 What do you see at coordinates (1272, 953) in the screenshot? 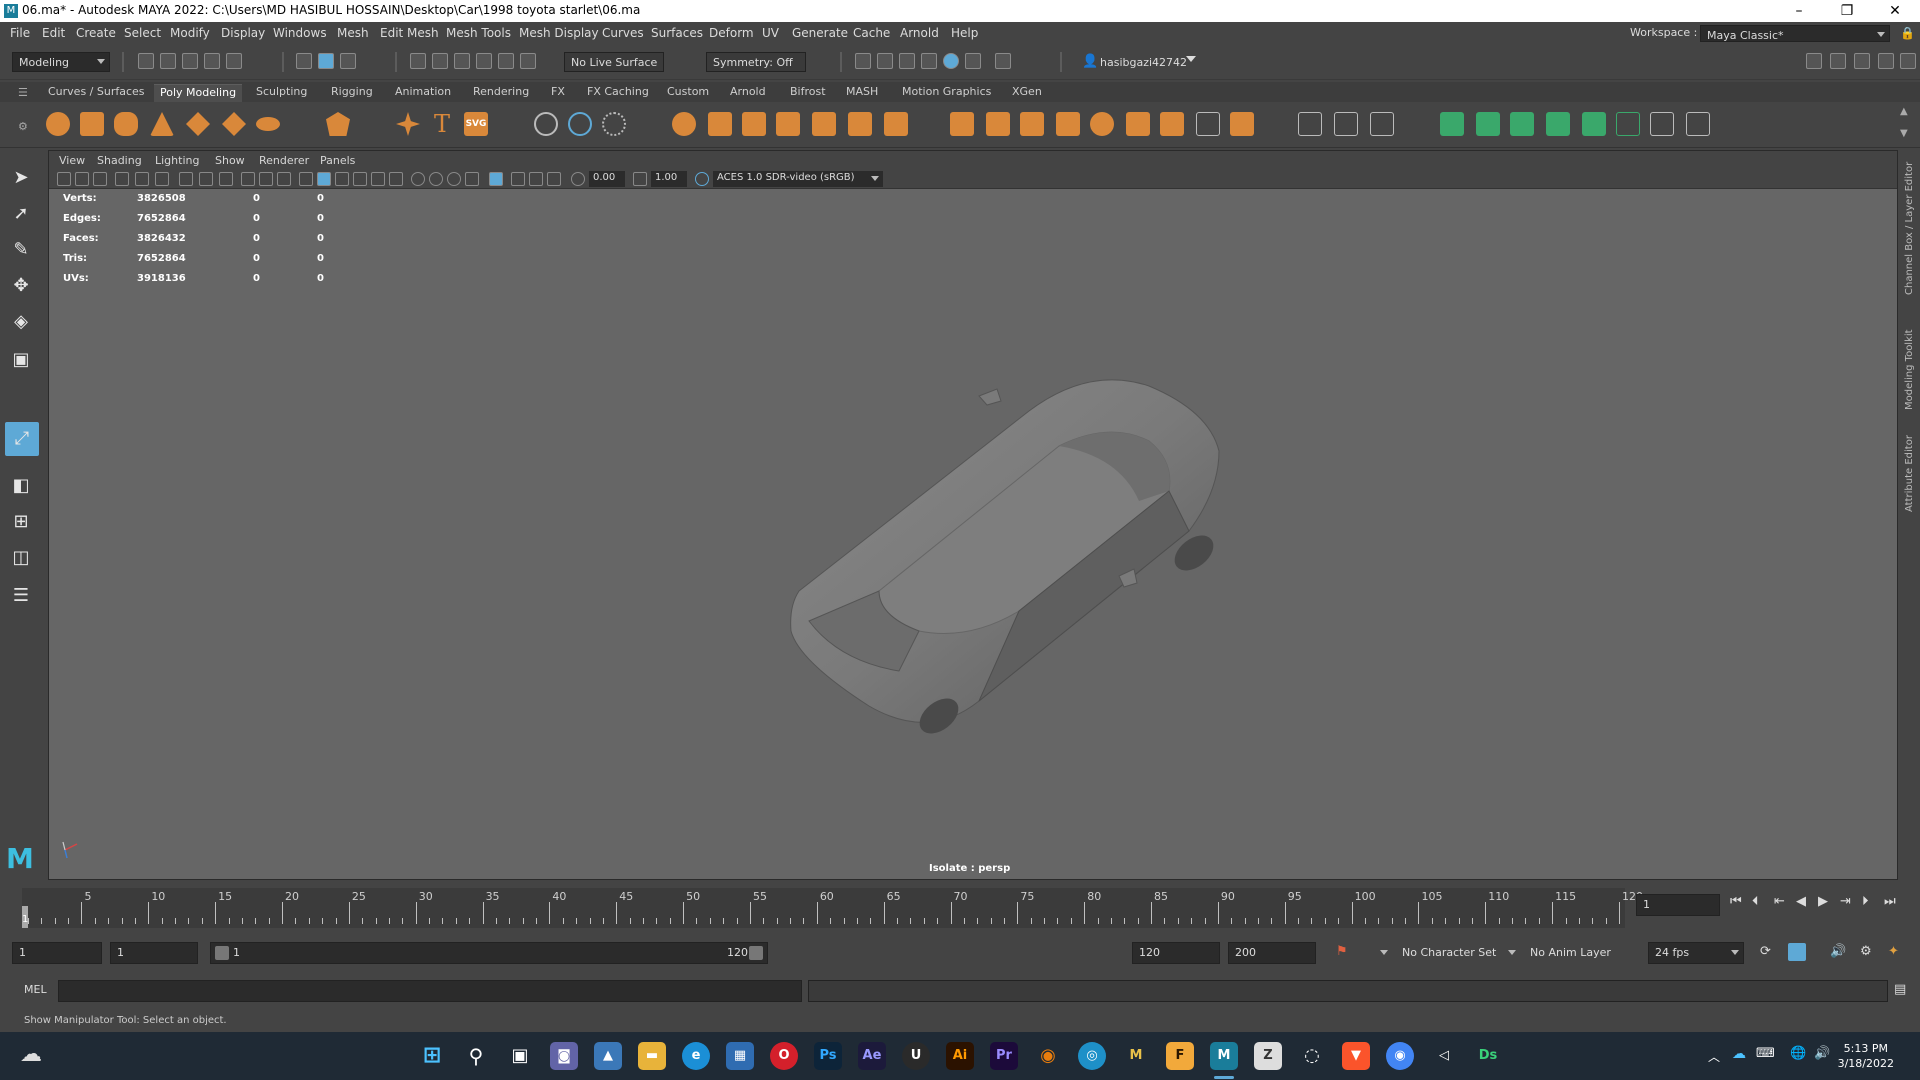
I see `animation-end-field: 200` at bounding box center [1272, 953].